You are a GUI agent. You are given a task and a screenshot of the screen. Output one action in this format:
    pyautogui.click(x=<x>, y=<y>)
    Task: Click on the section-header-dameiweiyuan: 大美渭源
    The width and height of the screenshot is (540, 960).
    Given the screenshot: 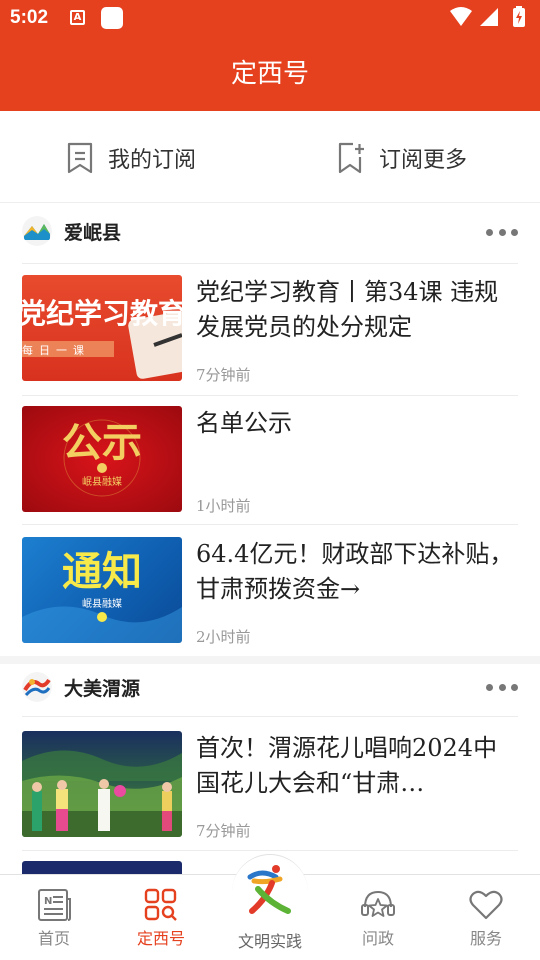 What is the action you would take?
    pyautogui.click(x=81, y=687)
    